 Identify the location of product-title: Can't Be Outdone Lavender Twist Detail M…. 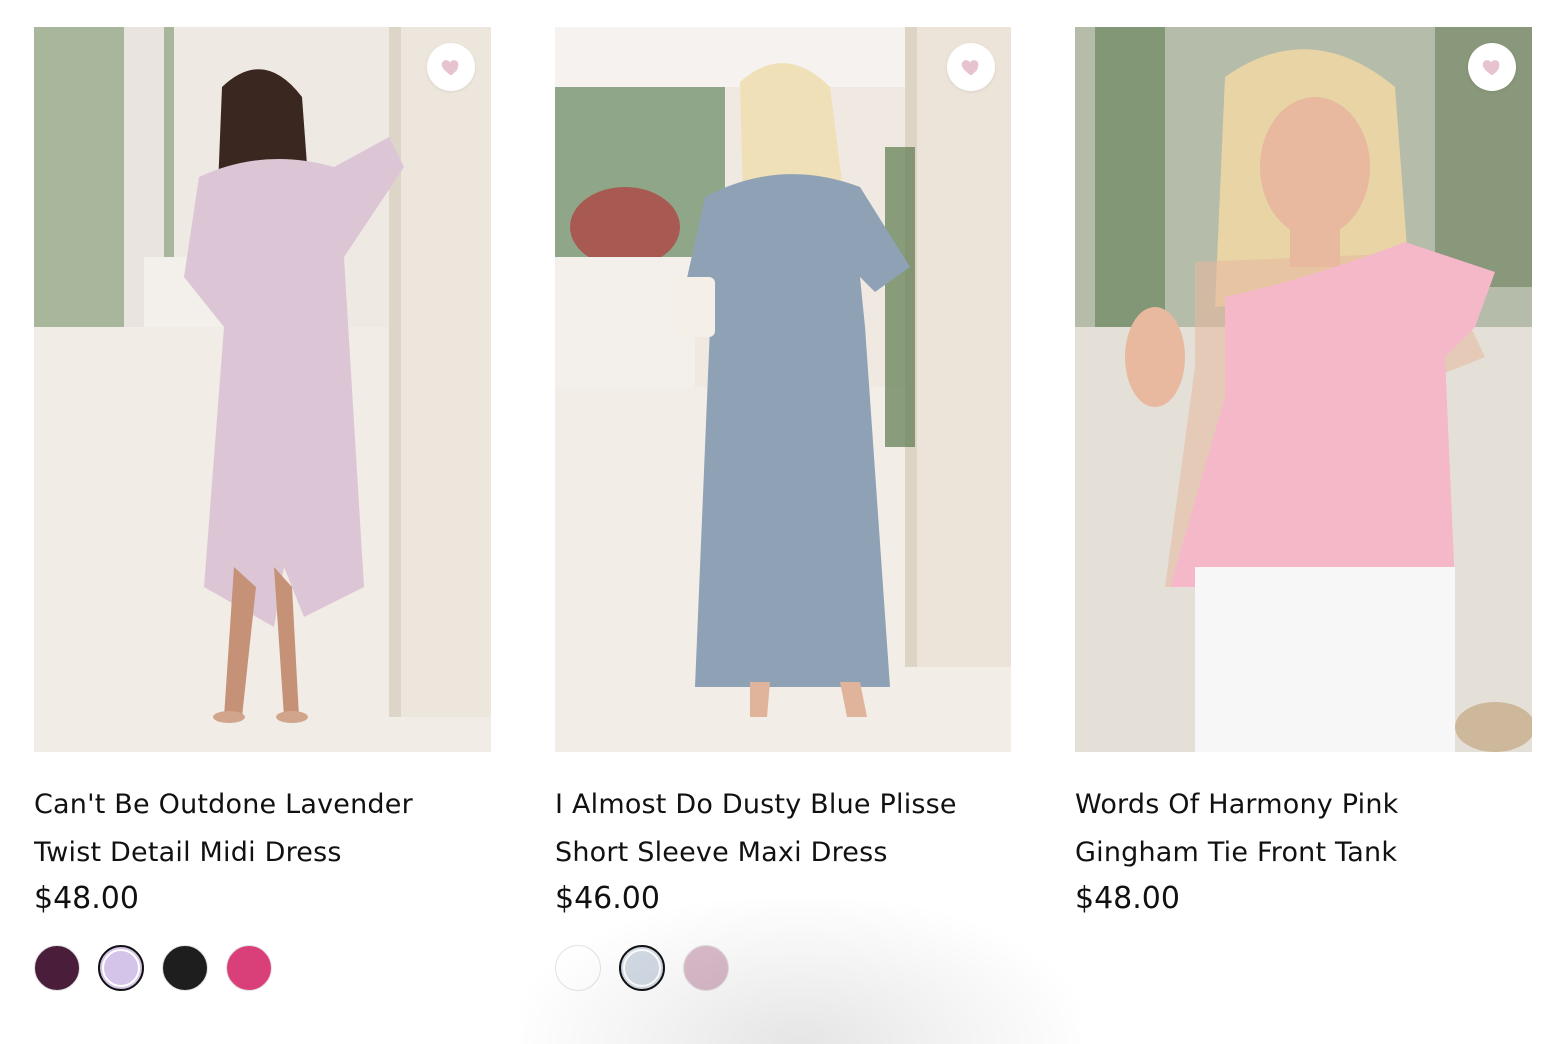
(254, 829).